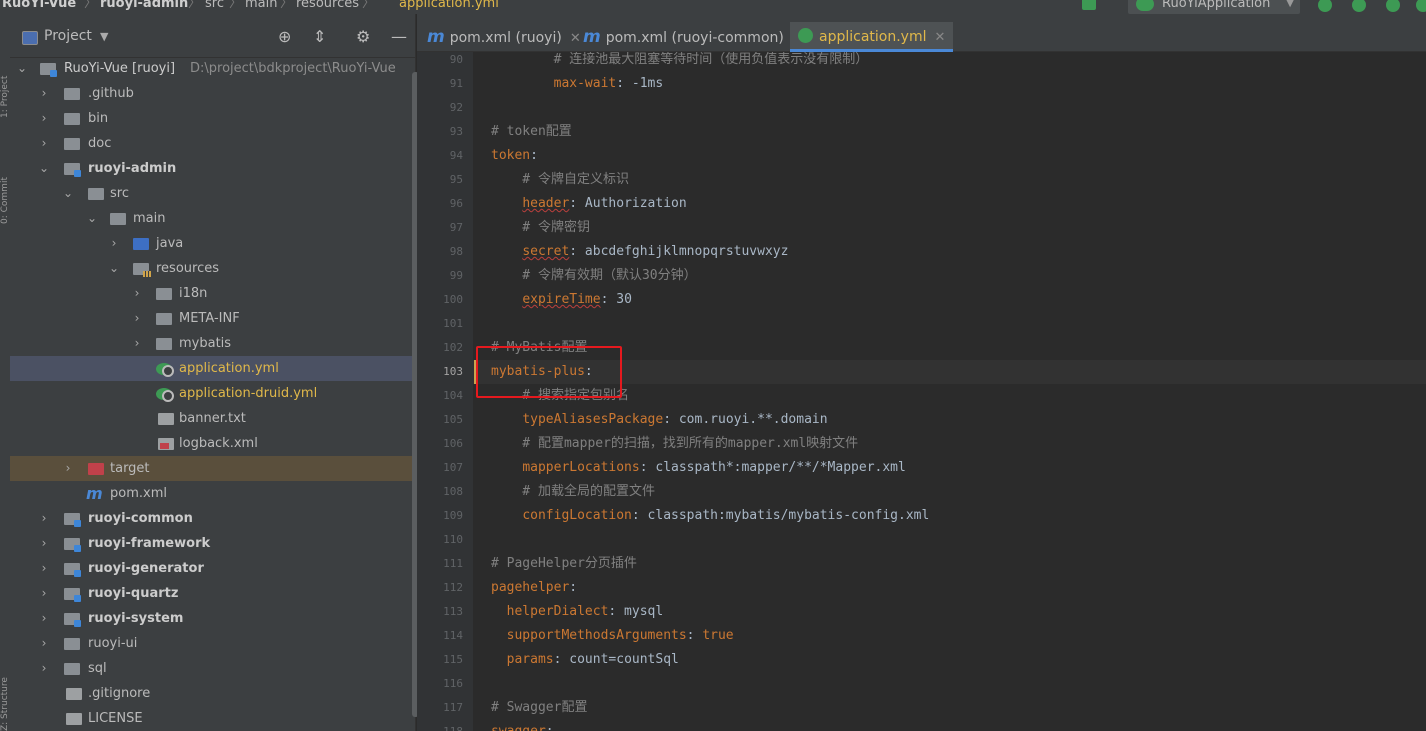 The width and height of the screenshot is (1426, 731). I want to click on code-line: helperDialect: mysql, so click(577, 612).